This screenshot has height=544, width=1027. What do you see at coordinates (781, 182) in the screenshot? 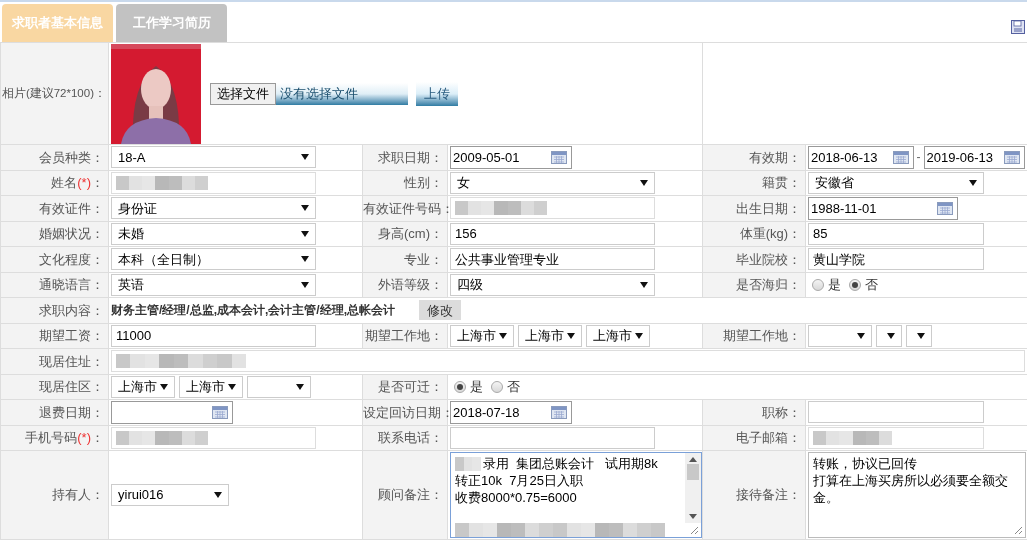
I see `field-label: 籍贯：` at bounding box center [781, 182].